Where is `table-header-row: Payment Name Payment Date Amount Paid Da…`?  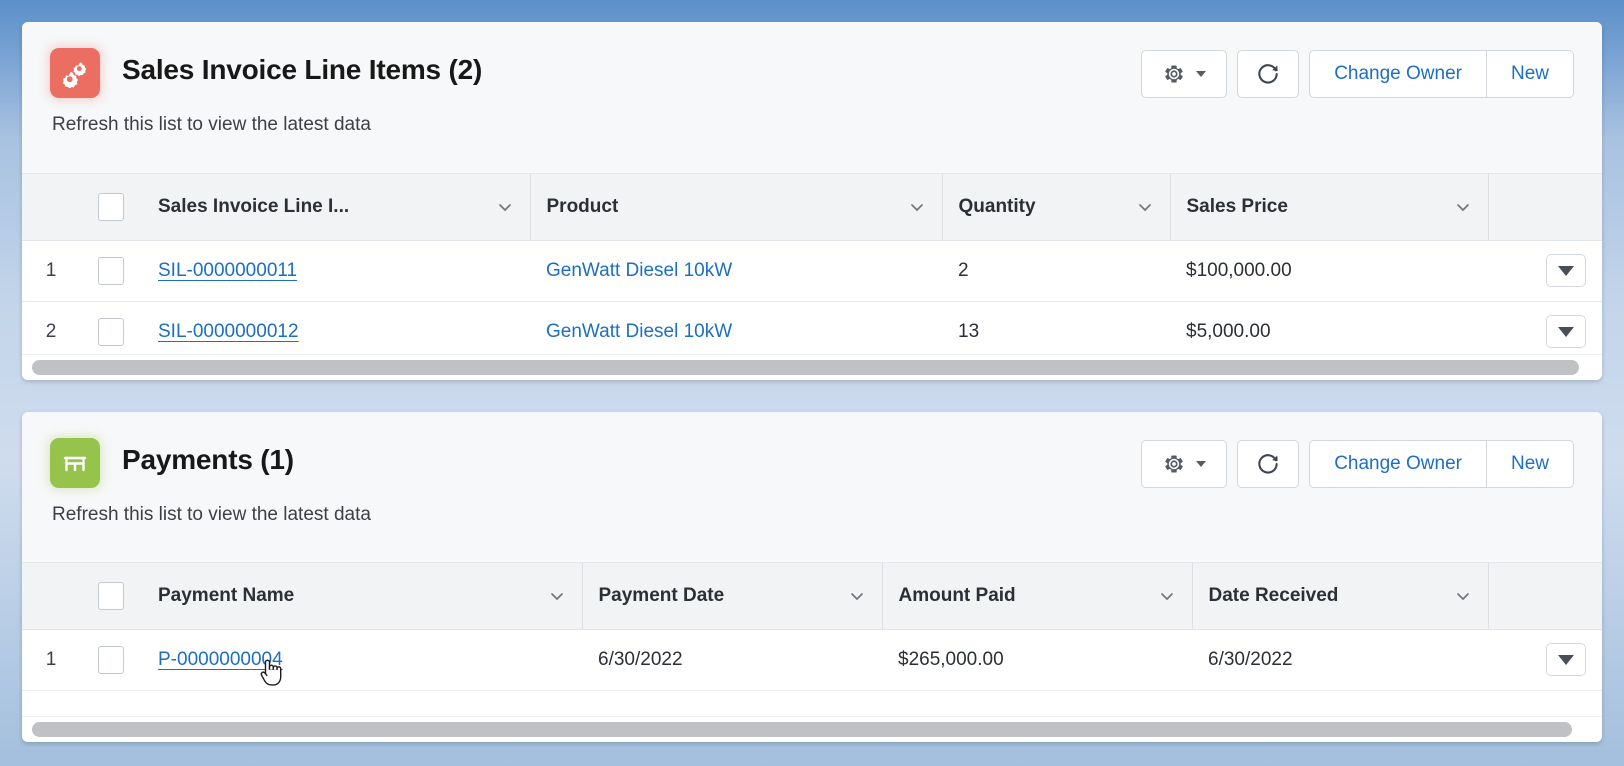
table-header-row: Payment Name Payment Date Amount Paid Da… is located at coordinates (812, 596).